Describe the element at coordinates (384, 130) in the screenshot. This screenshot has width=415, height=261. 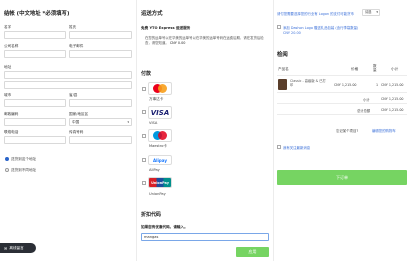
I see `edit-cart-link: 编辑您的购物车` at that location.